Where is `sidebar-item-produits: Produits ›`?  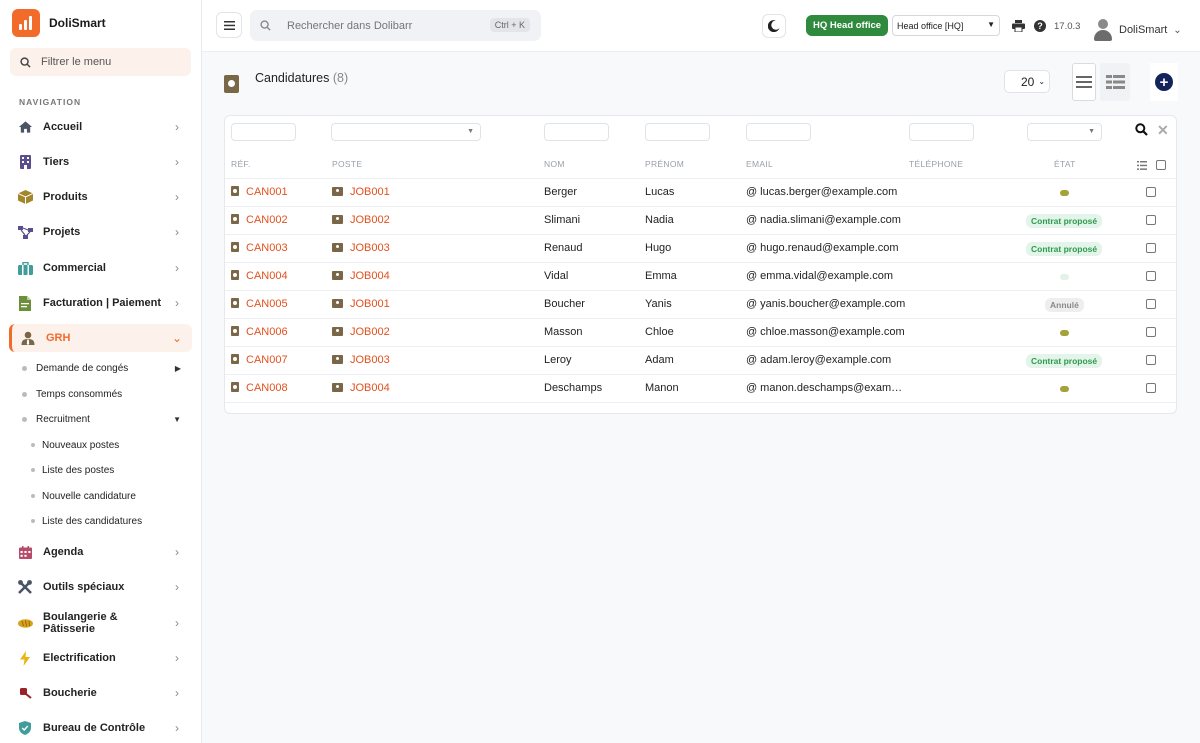 sidebar-item-produits: Produits › is located at coordinates (100, 197).